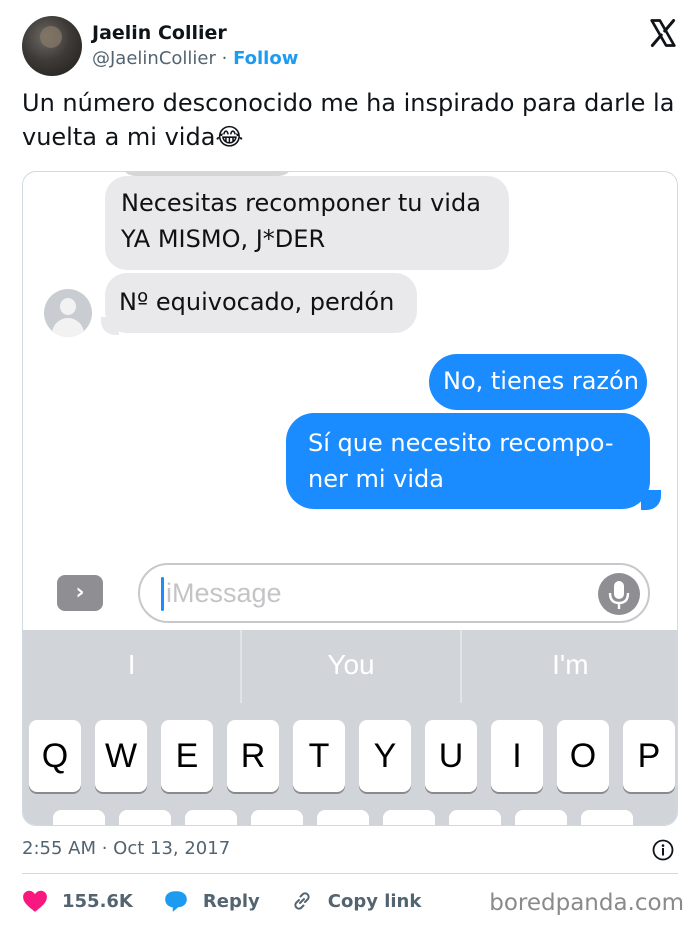 This screenshot has width=700, height=929. What do you see at coordinates (583, 756) in the screenshot?
I see `key: O` at bounding box center [583, 756].